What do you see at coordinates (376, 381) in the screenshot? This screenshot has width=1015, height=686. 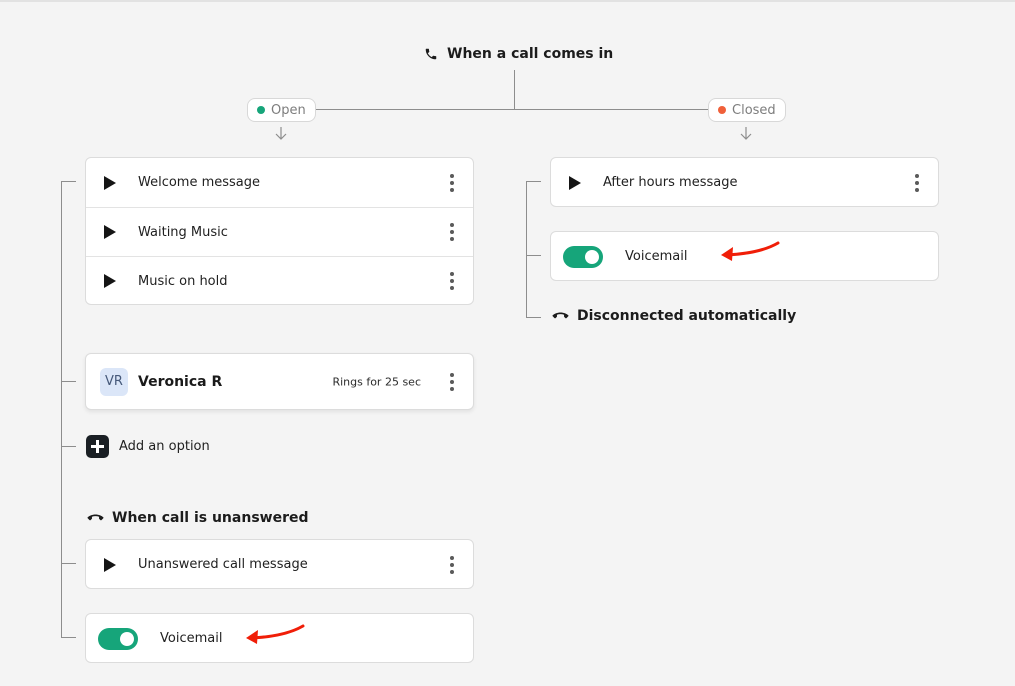 I see `ring-duration: Rings for 25 sec` at bounding box center [376, 381].